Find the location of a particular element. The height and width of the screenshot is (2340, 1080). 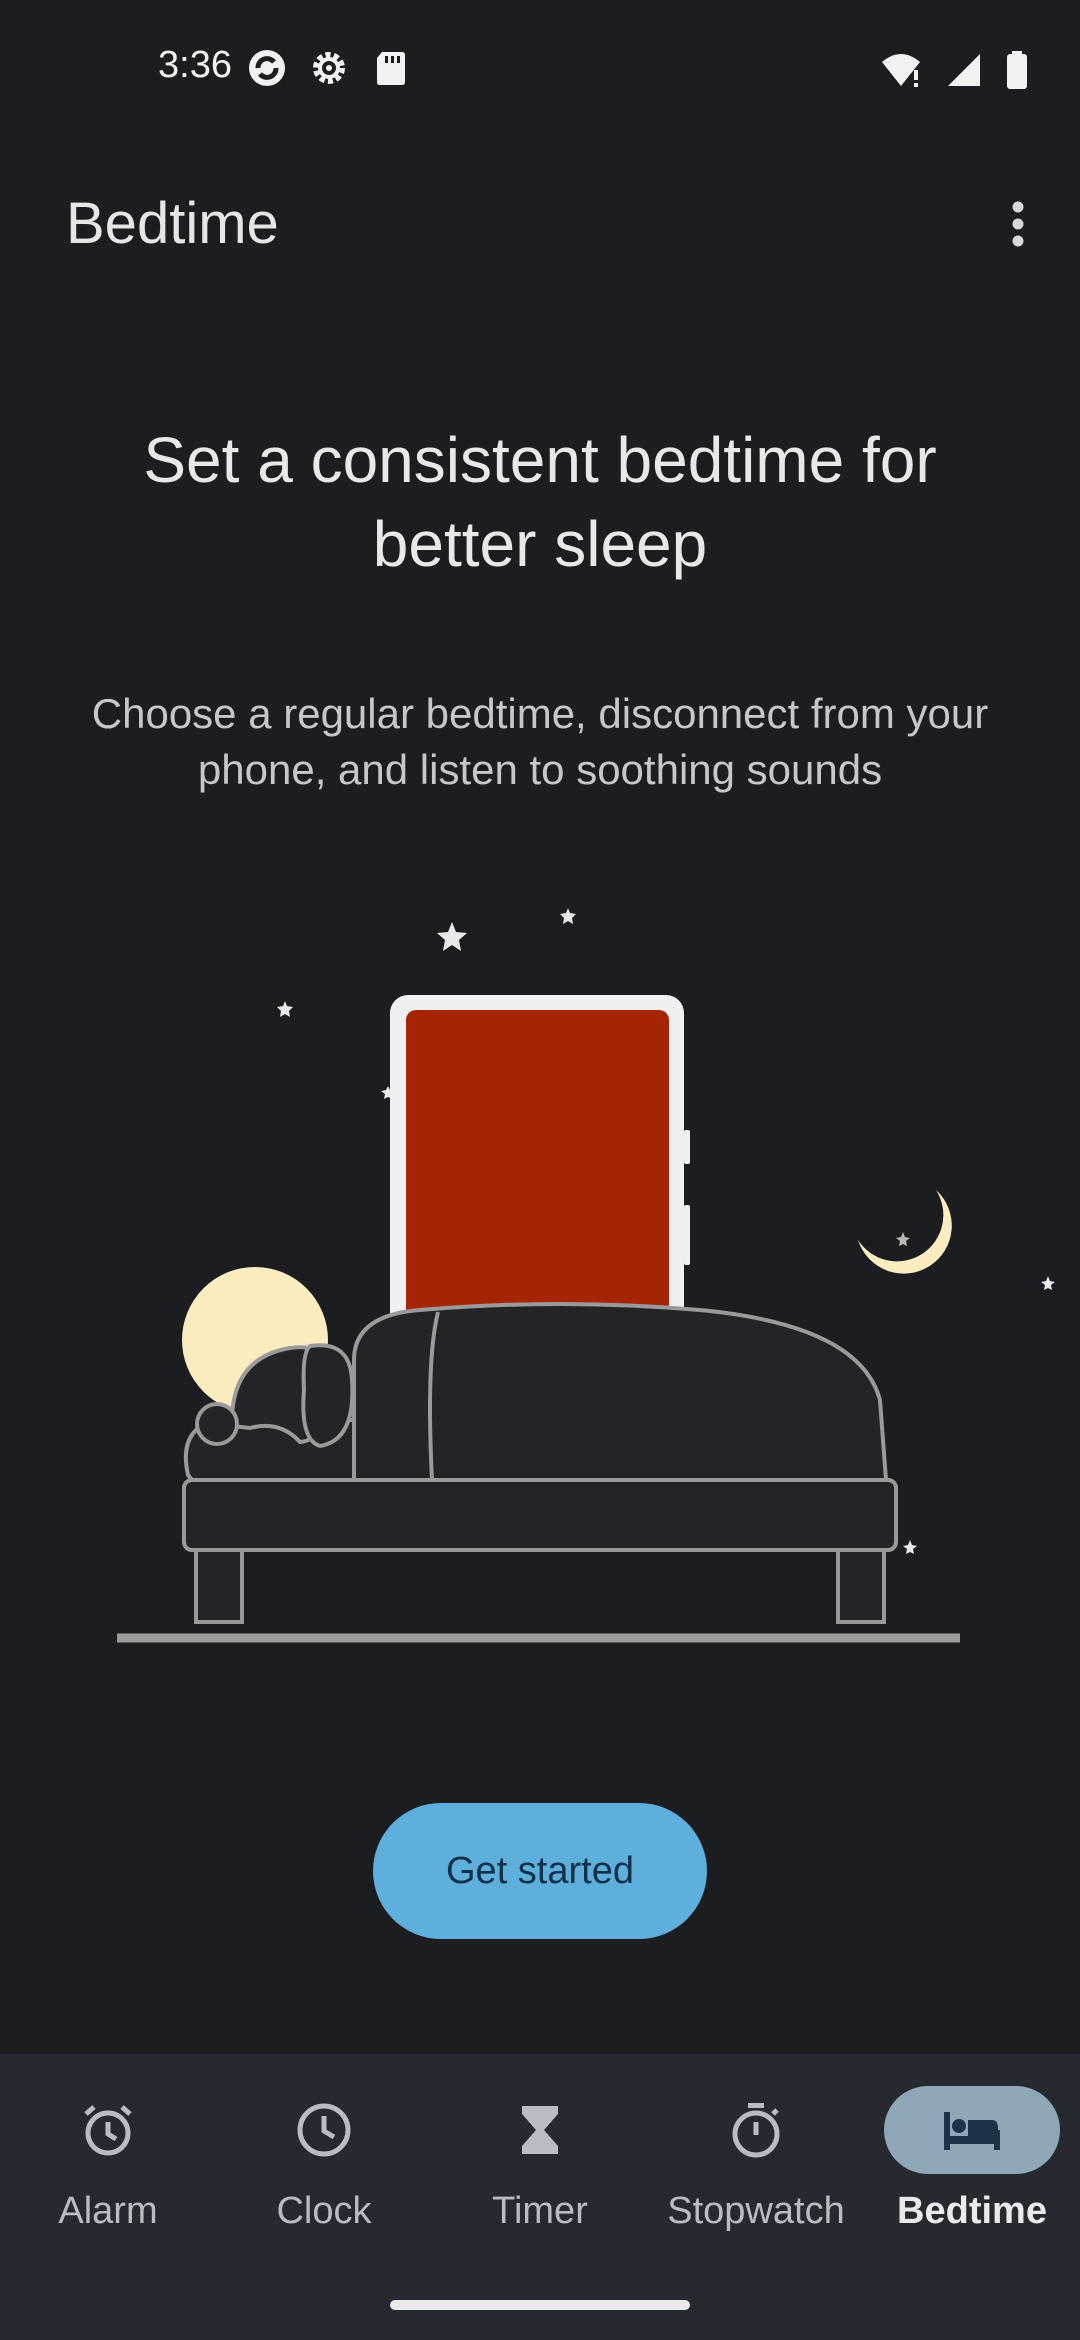

signal-icon is located at coordinates (963, 70).